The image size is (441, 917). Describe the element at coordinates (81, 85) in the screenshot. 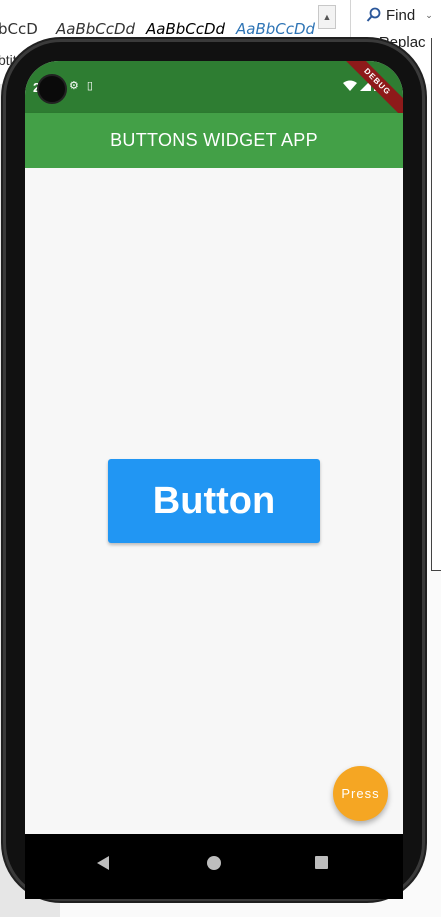

I see `status-icons-left: ⚙ ▯` at that location.